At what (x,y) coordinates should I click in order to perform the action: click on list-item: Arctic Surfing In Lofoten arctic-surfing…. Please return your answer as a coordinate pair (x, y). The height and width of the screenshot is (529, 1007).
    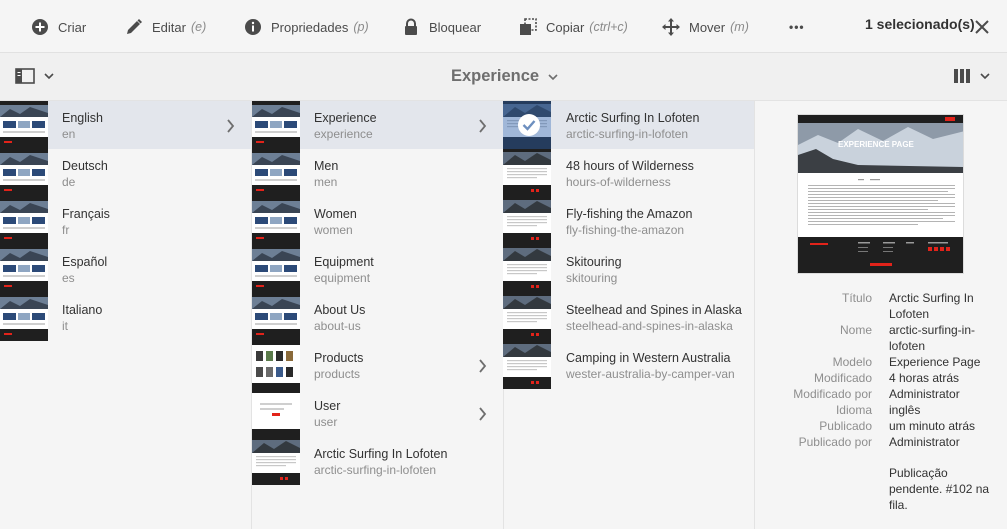
    Looking at the image, I should click on (377, 461).